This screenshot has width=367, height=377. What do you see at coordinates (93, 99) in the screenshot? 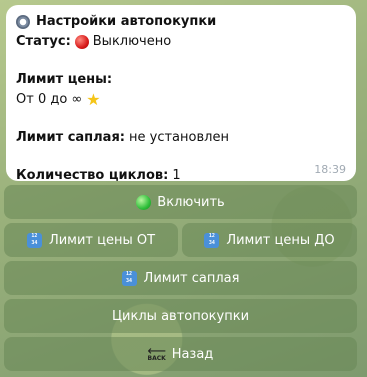
I see `star-icon: ★` at bounding box center [93, 99].